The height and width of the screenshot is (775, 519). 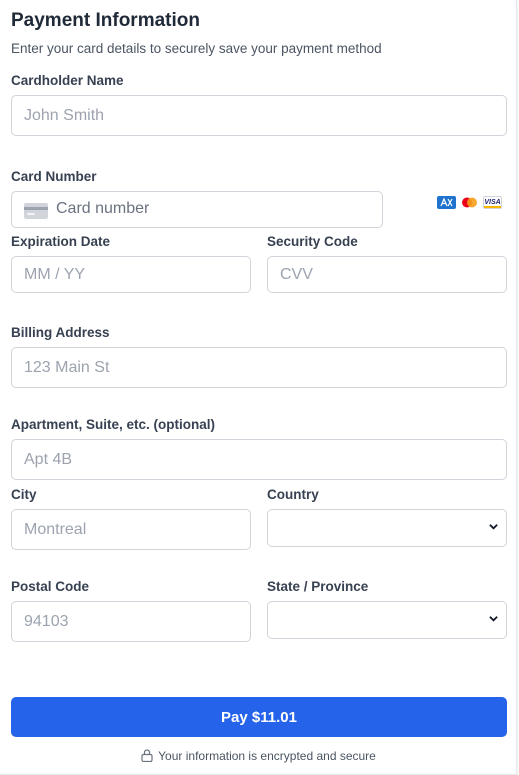 What do you see at coordinates (67, 80) in the screenshot?
I see `cardholder-label: Cardholder Name` at bounding box center [67, 80].